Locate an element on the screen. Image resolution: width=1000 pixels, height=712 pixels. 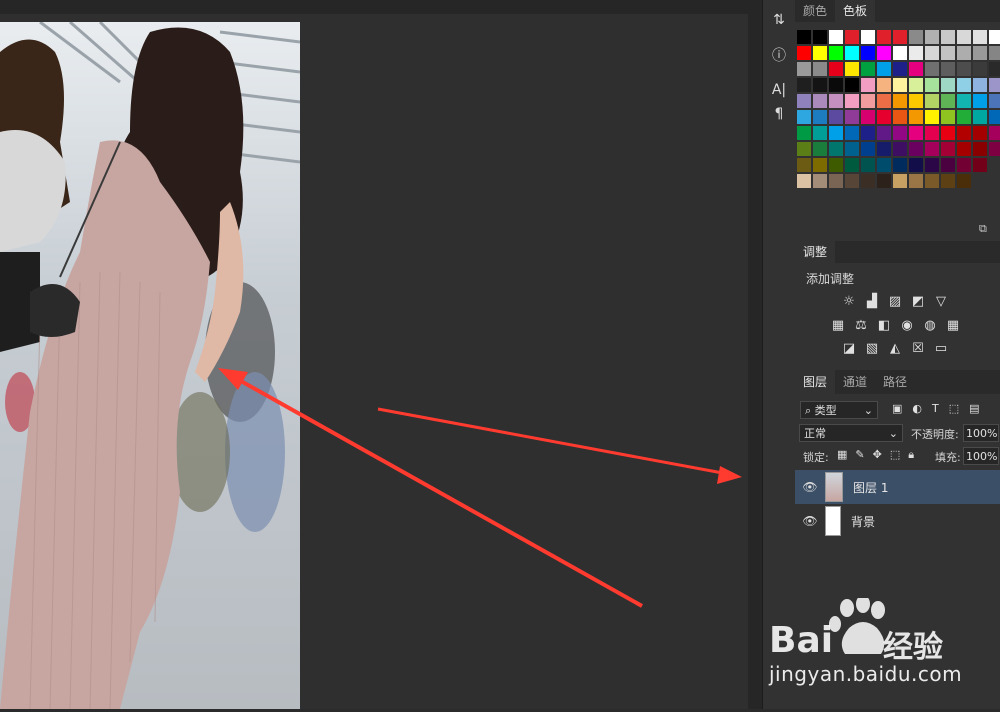
brightness-icon: ☼ is located at coordinates (849, 301).